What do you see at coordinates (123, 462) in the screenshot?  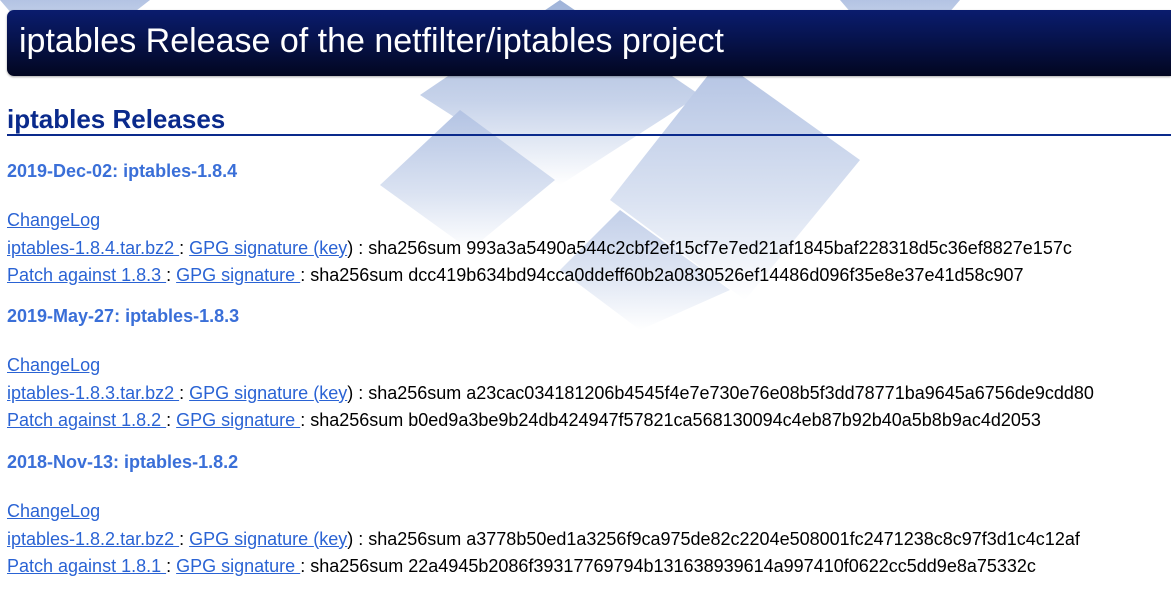 I see `release-title: 2018-Nov-13: iptables-1.8.2` at bounding box center [123, 462].